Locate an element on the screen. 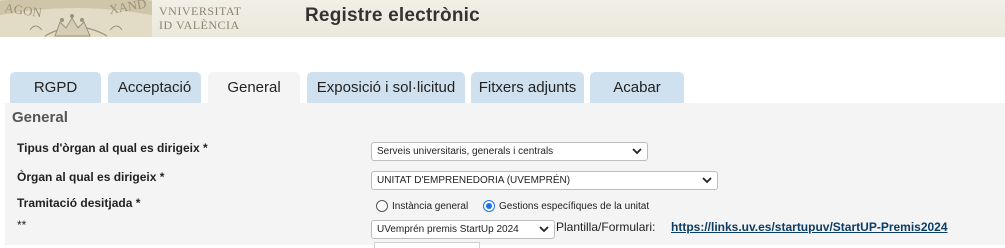  organ-label: Òrgan al qual es dirigeix * is located at coordinates (91, 177).